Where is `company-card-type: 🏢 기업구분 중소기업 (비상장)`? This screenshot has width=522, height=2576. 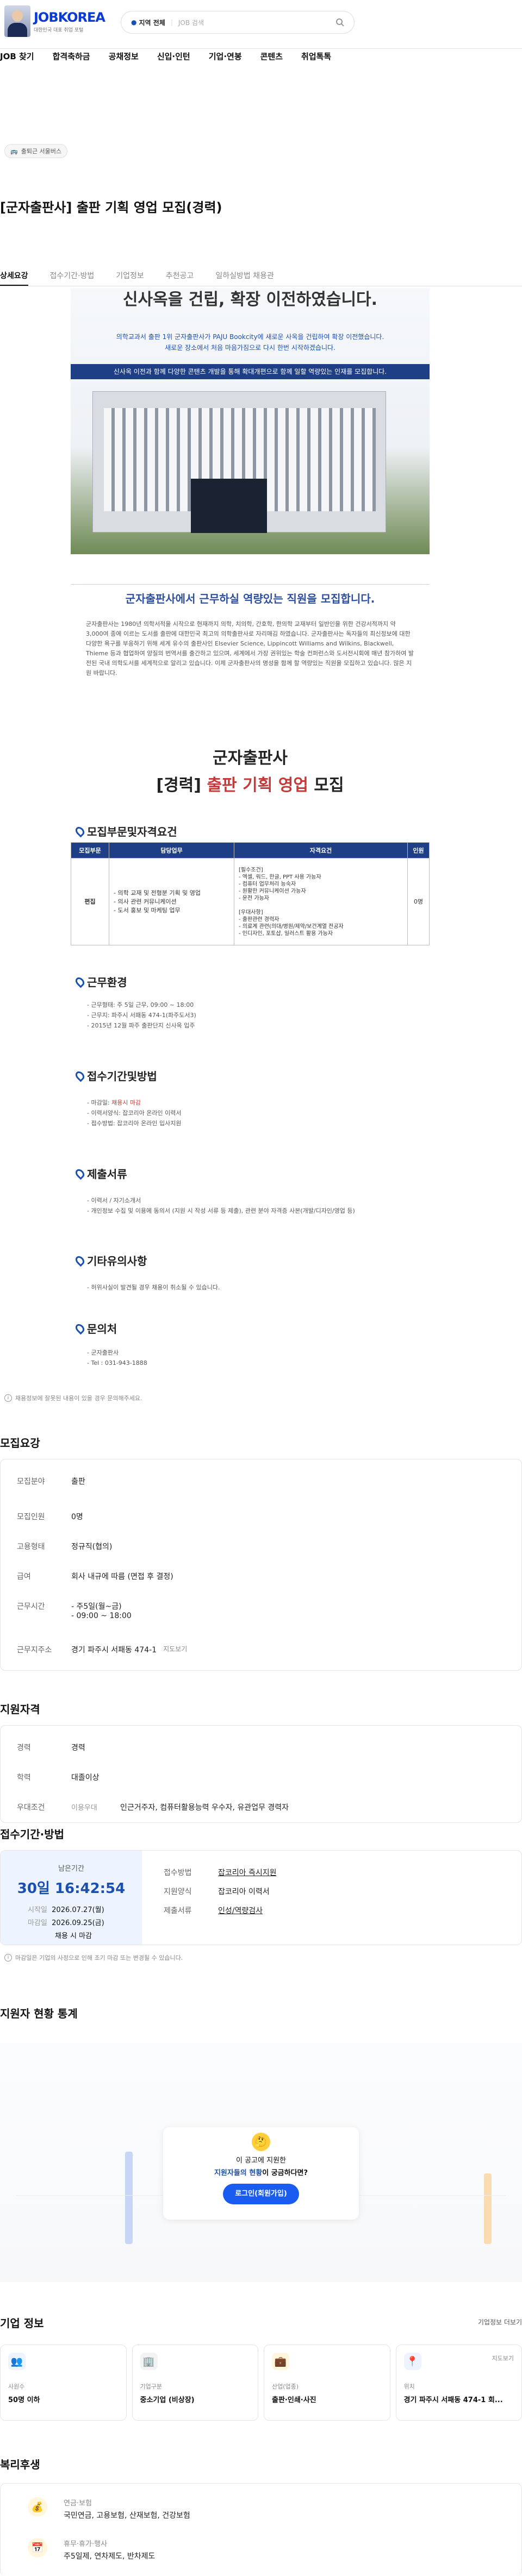
company-card-type: 🏢 기업구분 중소기업 (비상장) is located at coordinates (195, 2383).